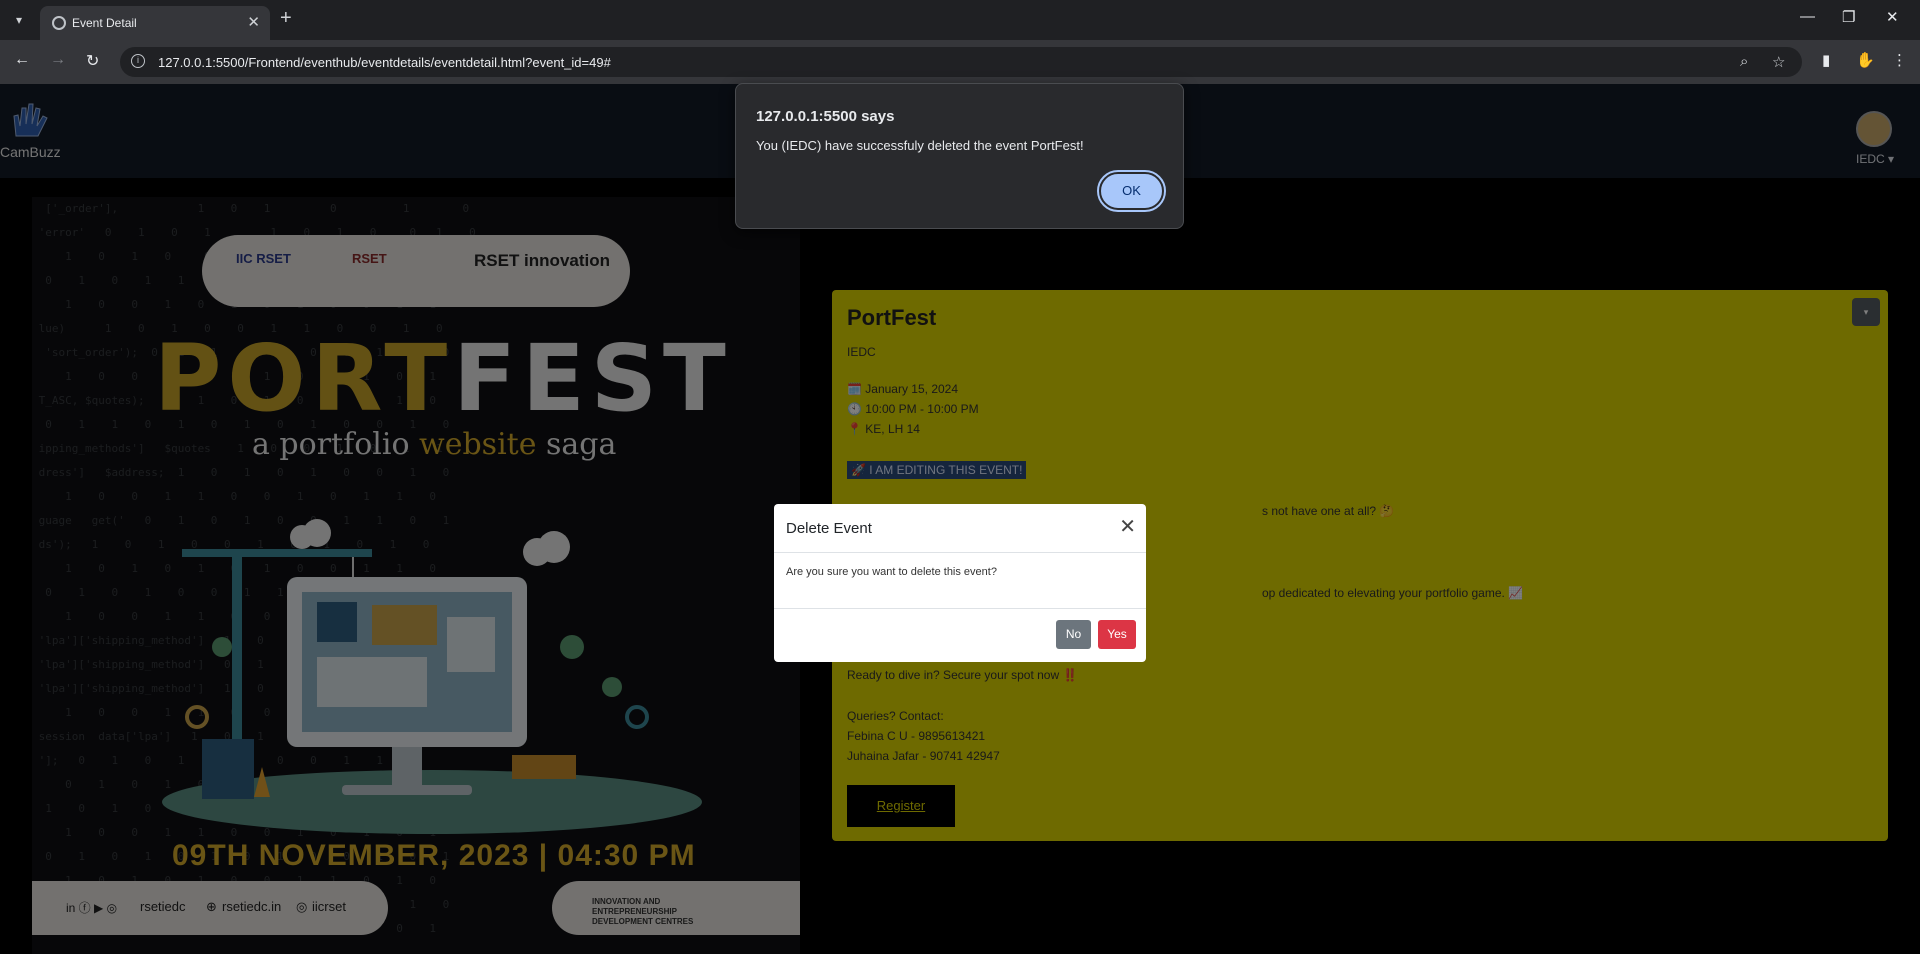 Image resolution: width=1920 pixels, height=954 pixels. What do you see at coordinates (1073, 634) in the screenshot?
I see `no-button: No` at bounding box center [1073, 634].